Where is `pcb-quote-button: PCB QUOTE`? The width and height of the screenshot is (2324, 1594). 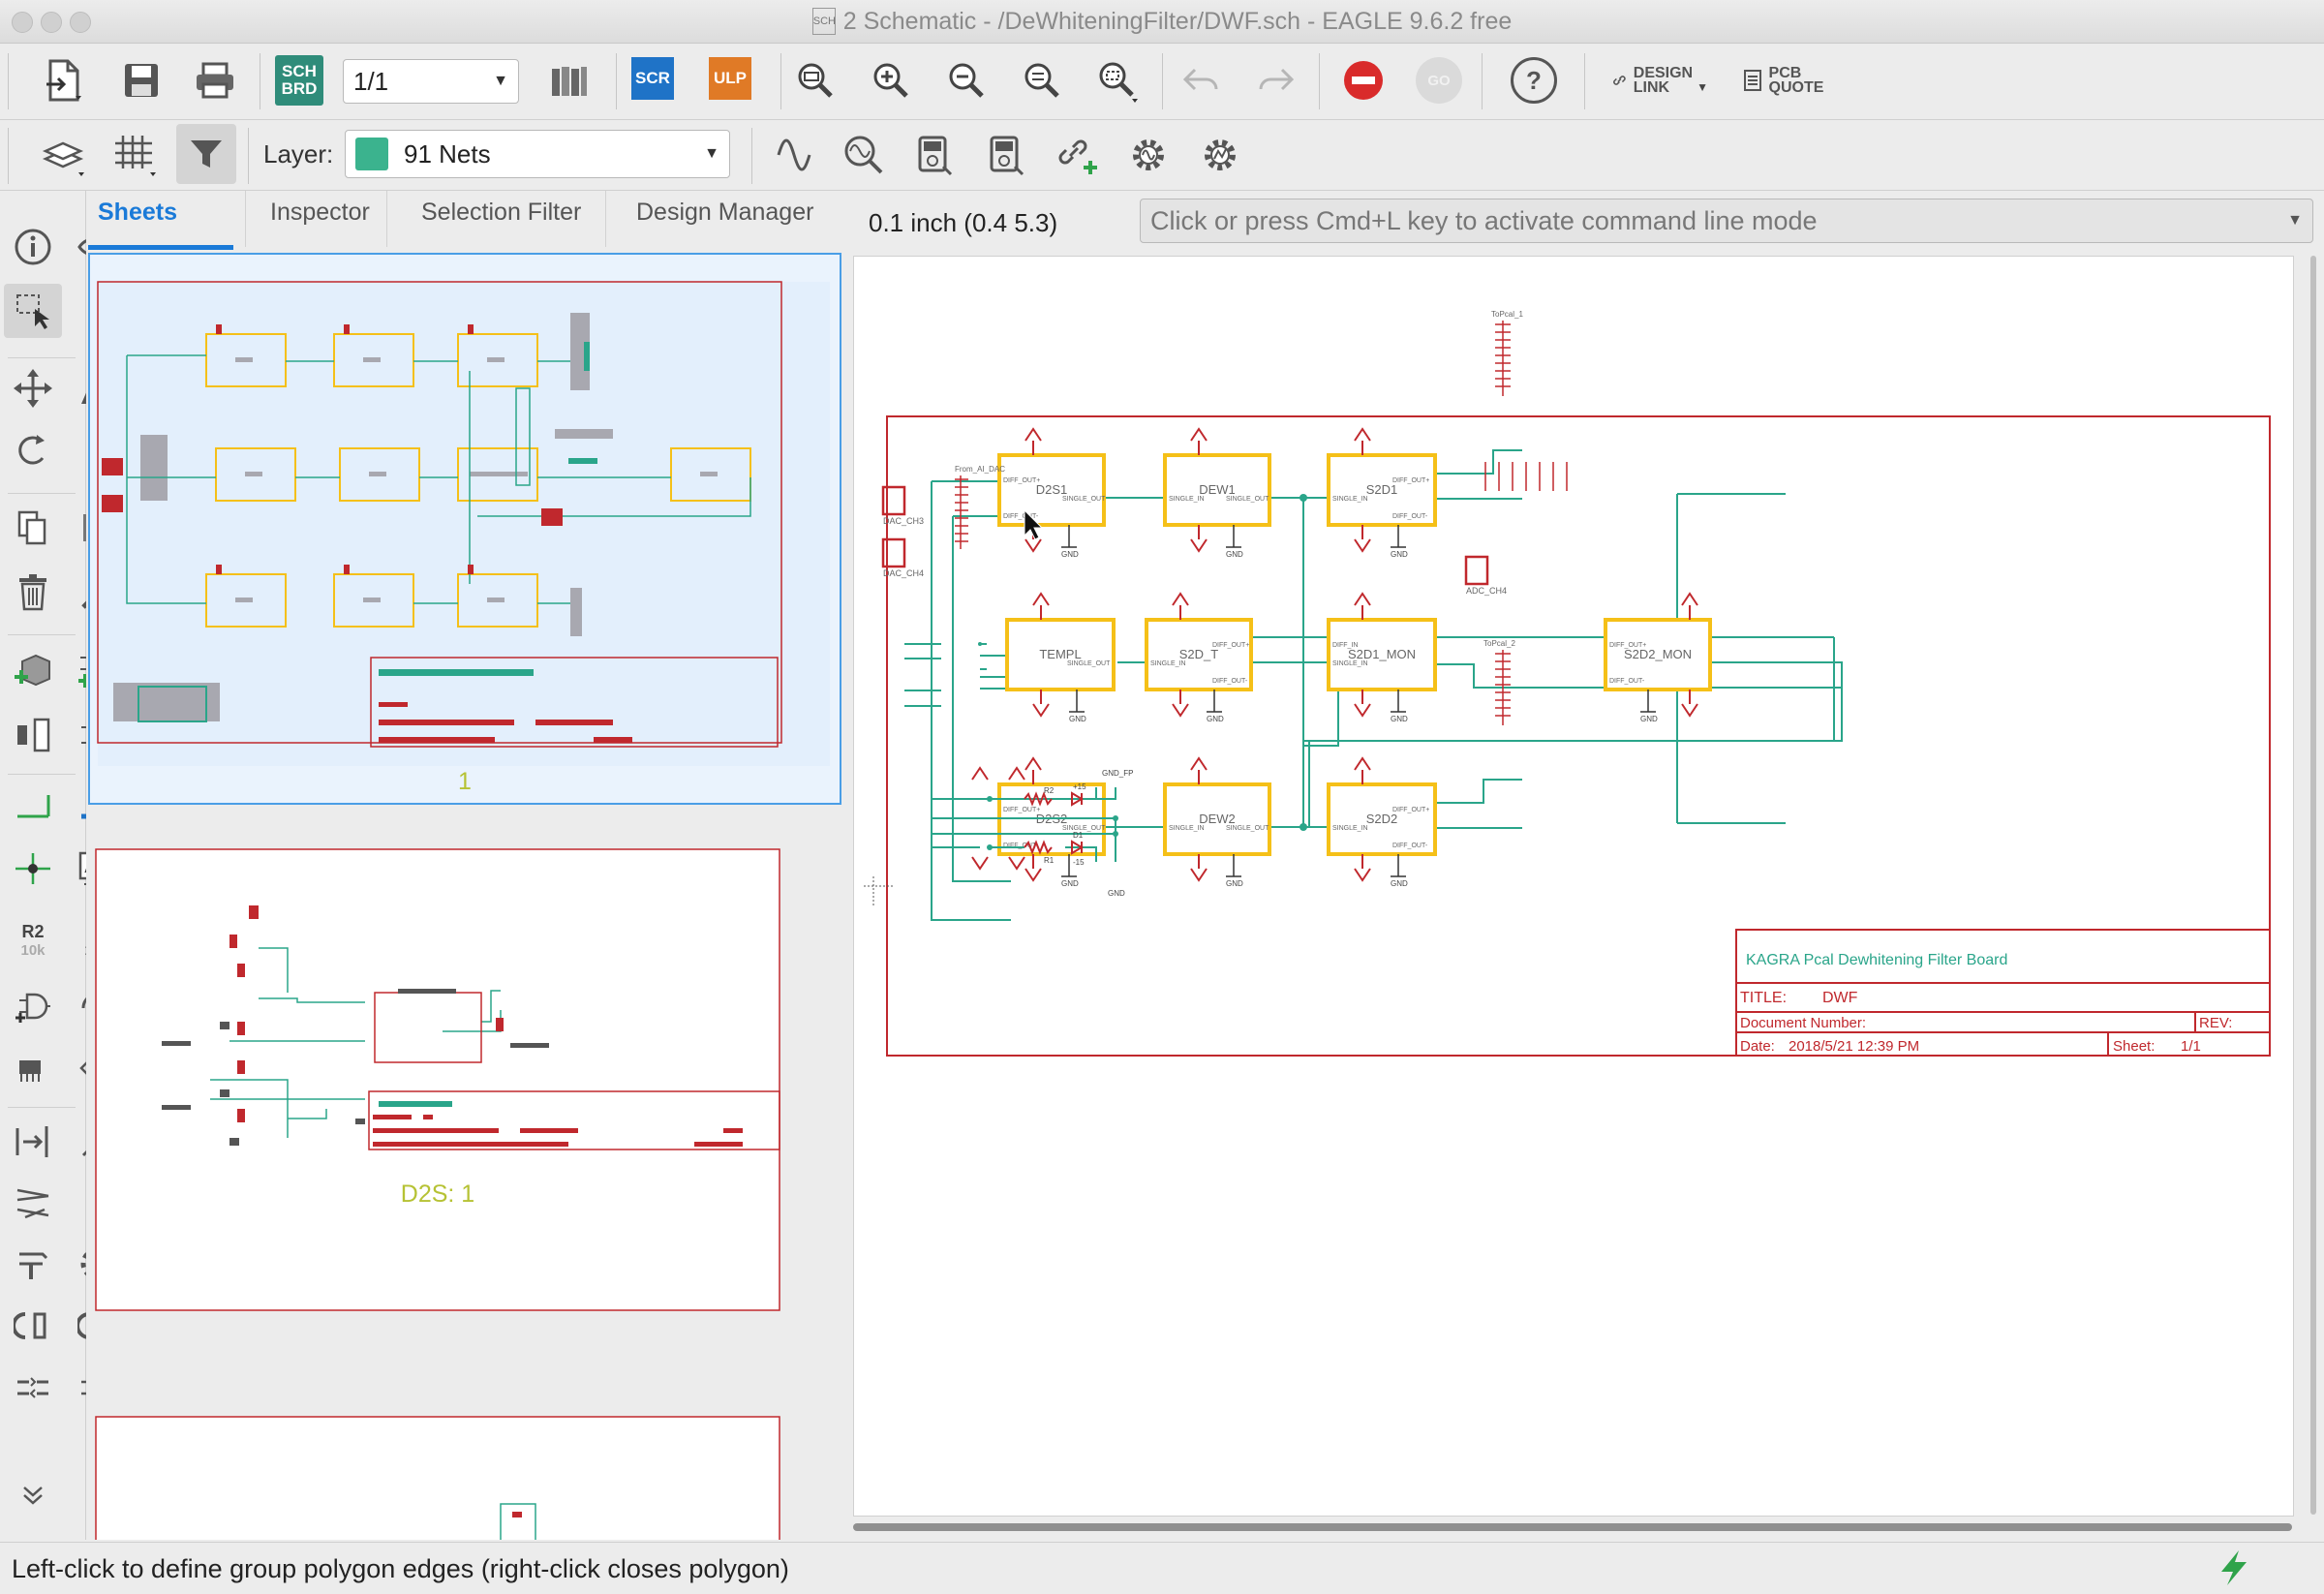
pcb-quote-button: PCB QUOTE is located at coordinates (1783, 80).